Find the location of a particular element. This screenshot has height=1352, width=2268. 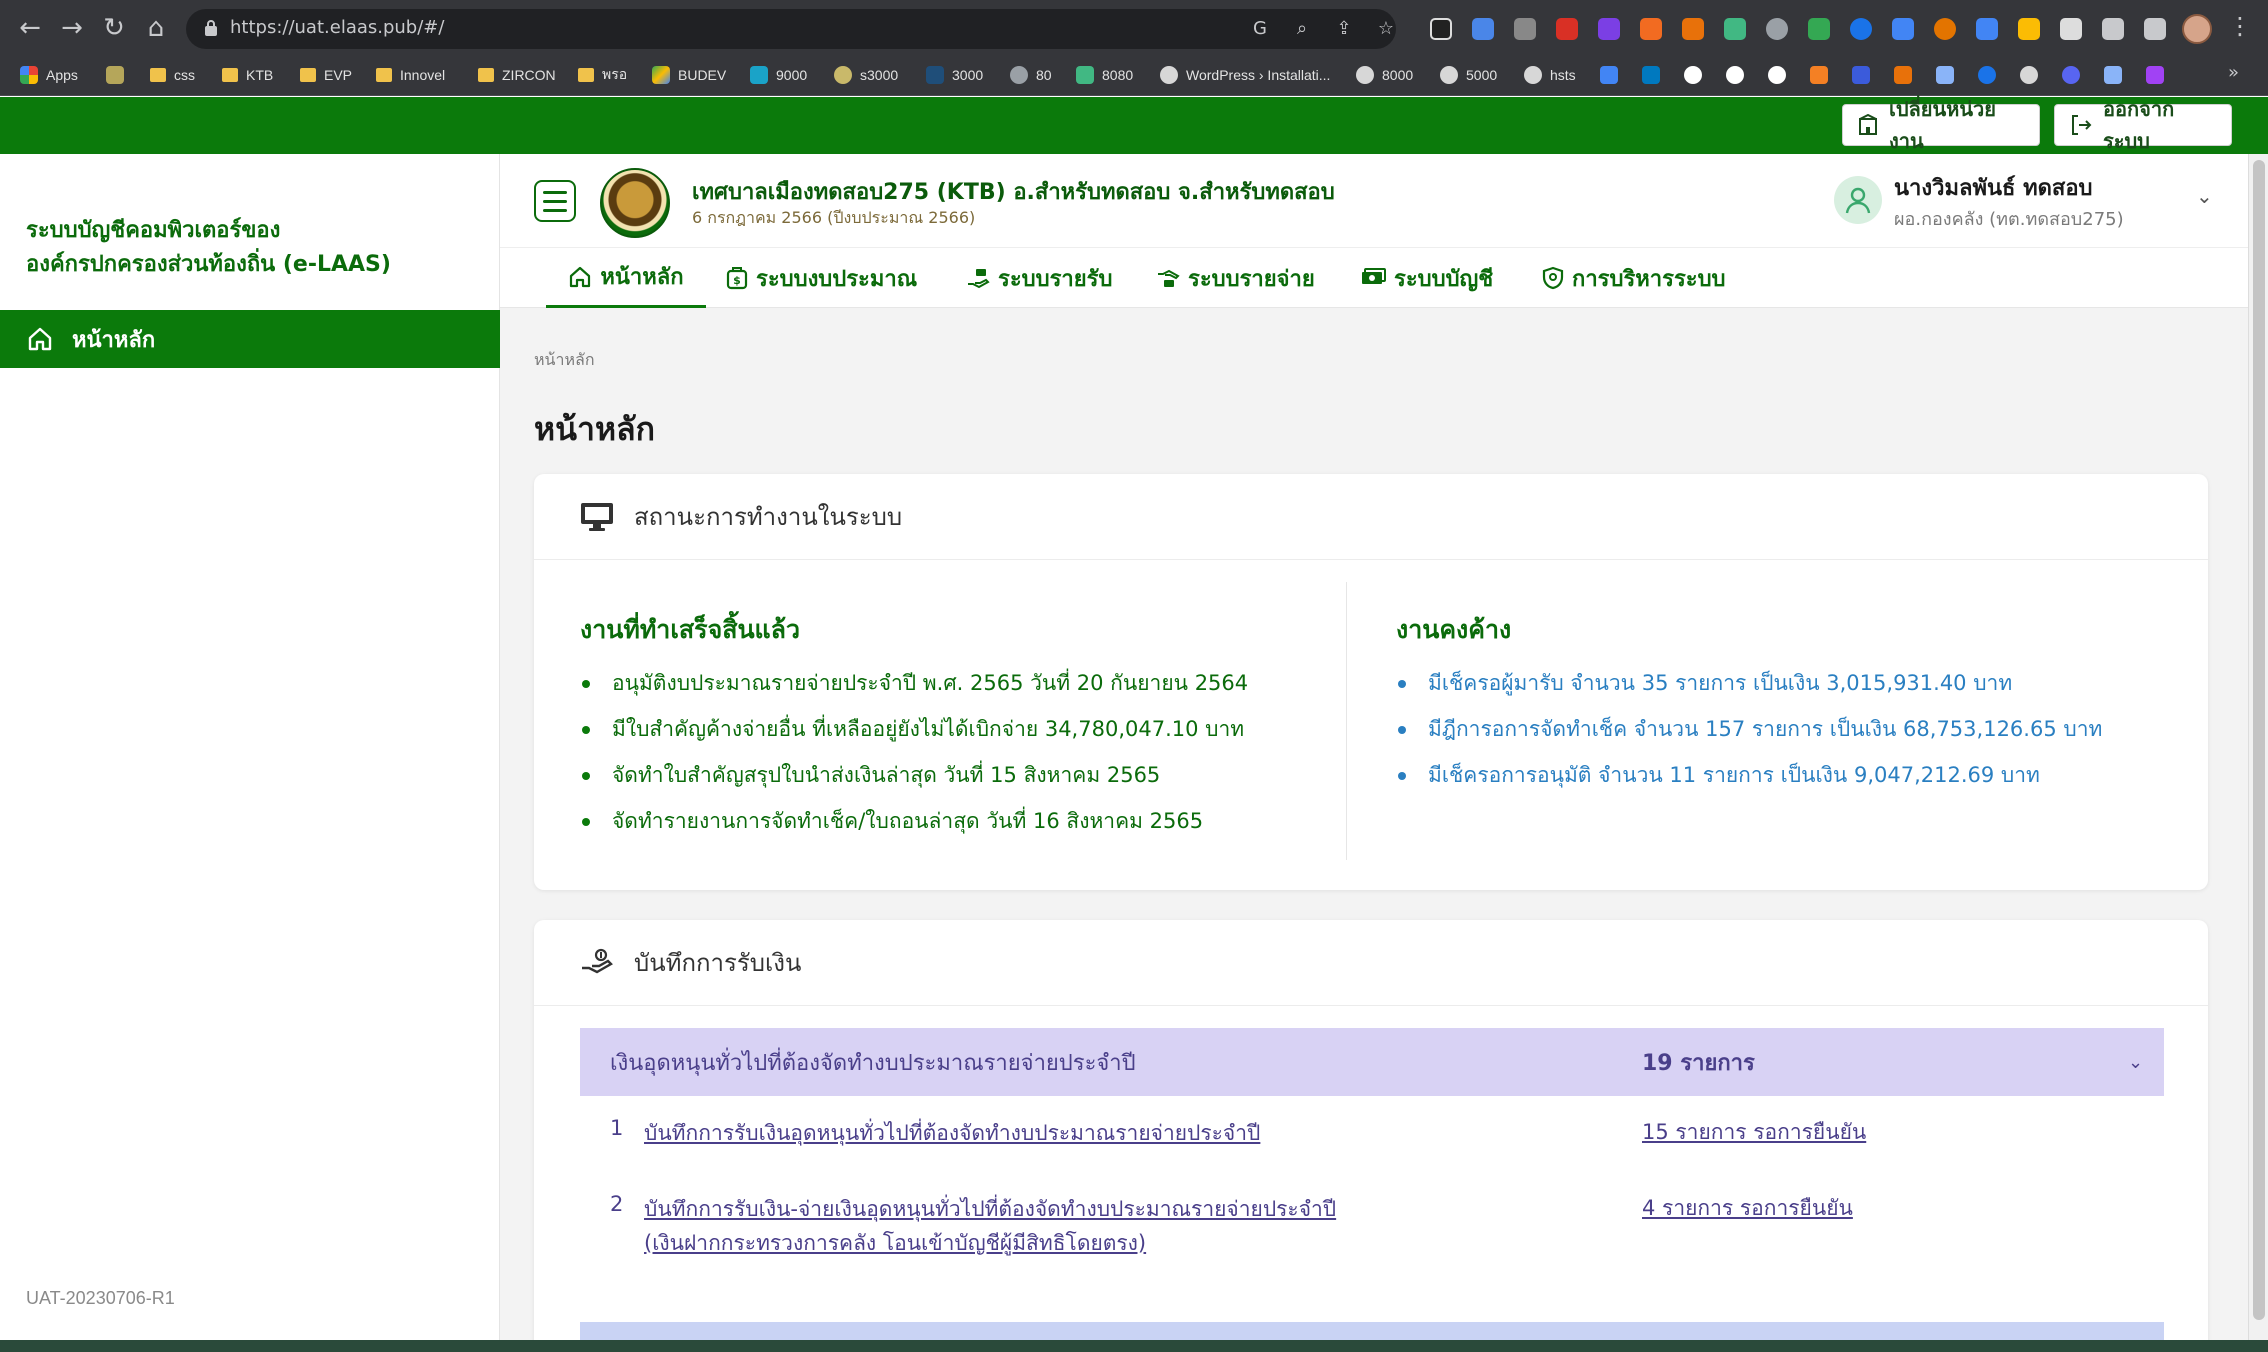

change-unit-label: เปลี่ยนหน่วยงาน is located at coordinates (1942, 125).